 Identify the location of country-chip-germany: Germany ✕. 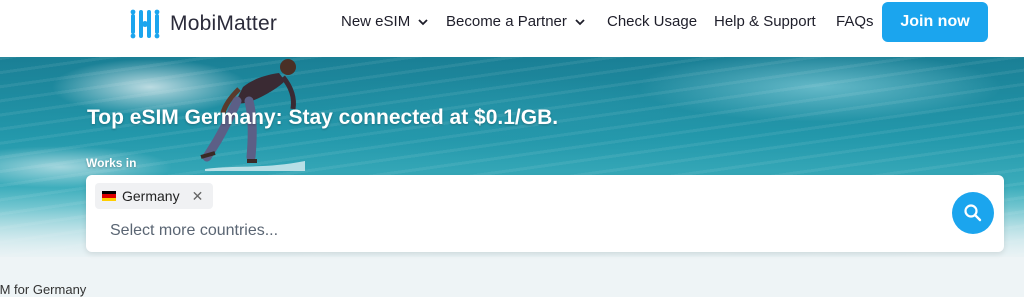
(154, 196).